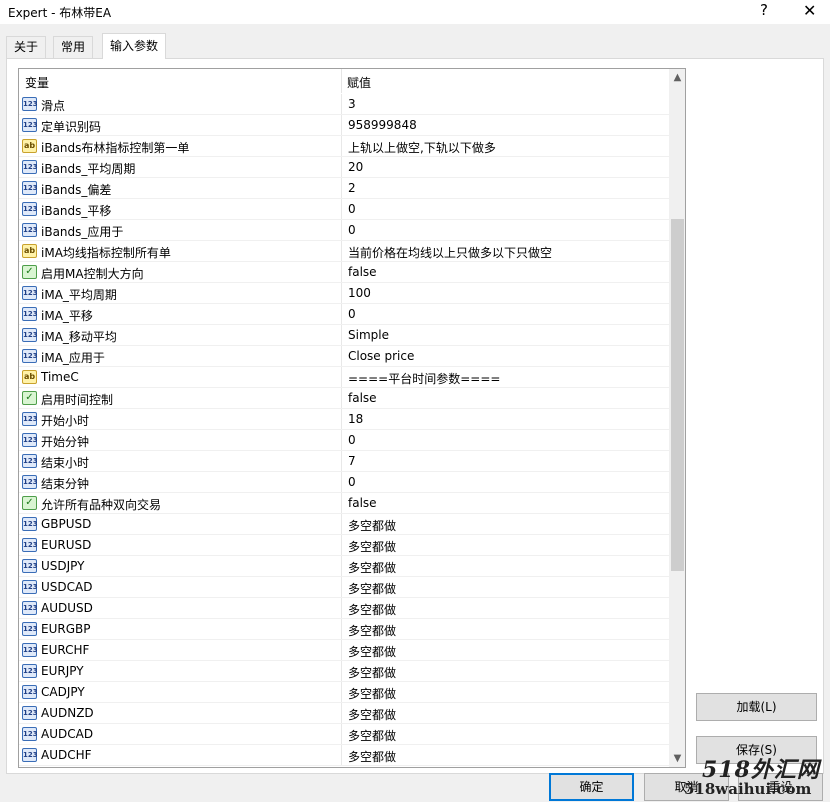 This screenshot has width=830, height=802. What do you see at coordinates (180, 419) in the screenshot?
I see `row-variable-cell: 123 开始小时` at bounding box center [180, 419].